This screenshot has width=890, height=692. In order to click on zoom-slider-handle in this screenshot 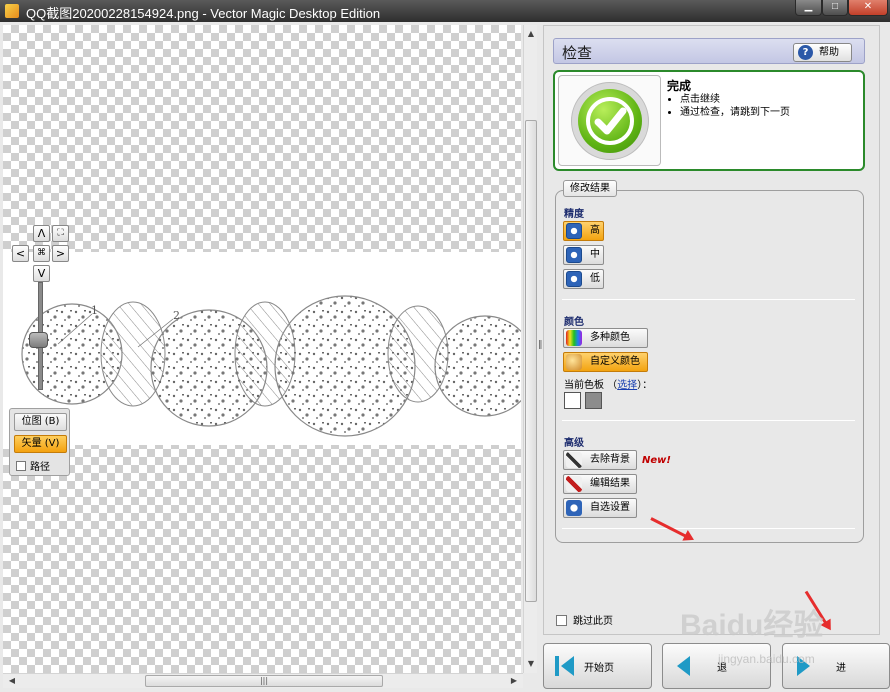, I will do `click(38, 340)`.